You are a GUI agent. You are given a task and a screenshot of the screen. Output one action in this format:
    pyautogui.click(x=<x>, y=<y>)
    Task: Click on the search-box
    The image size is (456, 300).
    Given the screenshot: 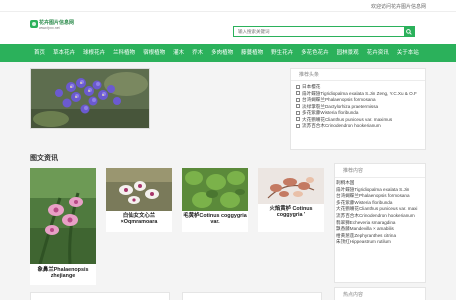 What is the action you would take?
    pyautogui.click(x=324, y=31)
    